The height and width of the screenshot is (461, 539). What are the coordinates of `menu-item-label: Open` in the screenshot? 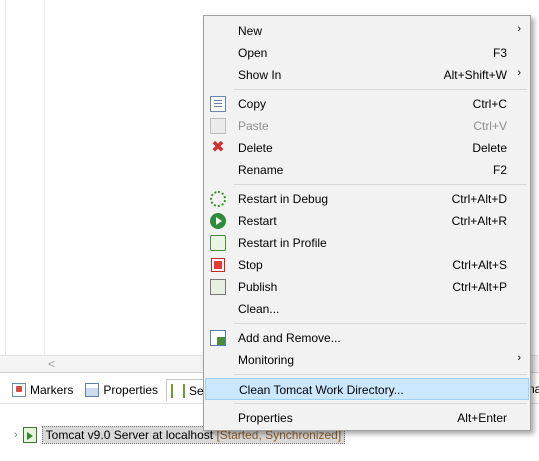 It's located at (253, 53).